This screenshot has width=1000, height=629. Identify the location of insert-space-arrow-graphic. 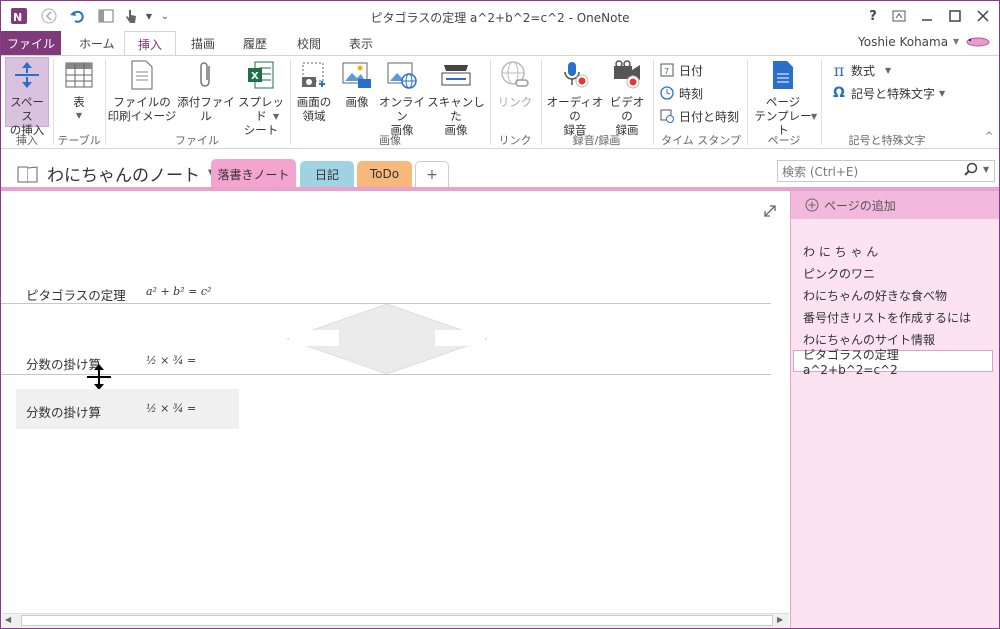
(387, 340).